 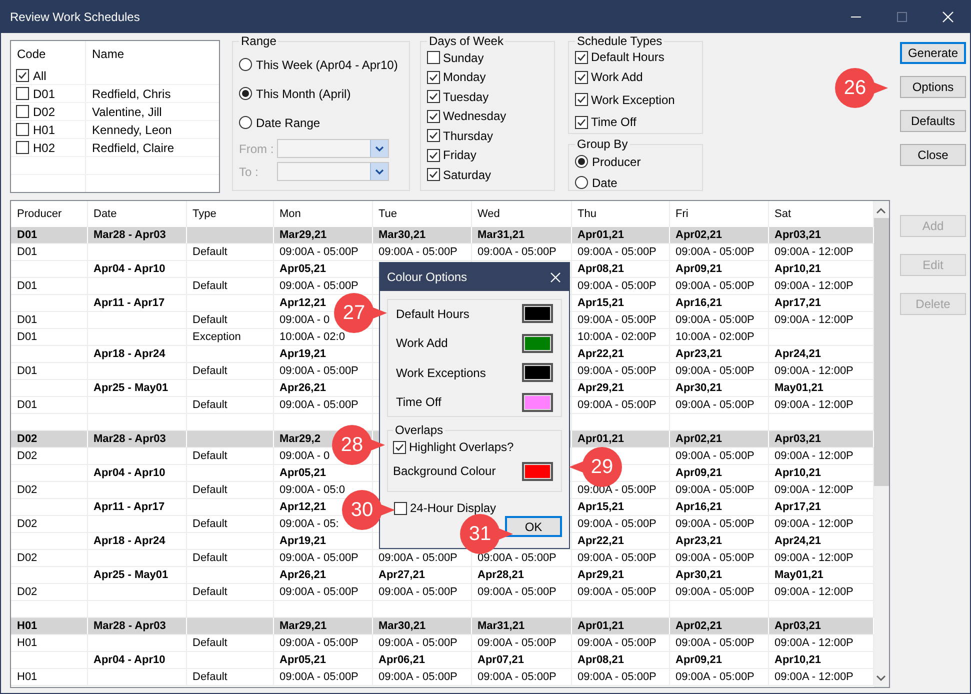 What do you see at coordinates (814, 558) in the screenshot?
I see `table-cell: 09:00A - 12:00P` at bounding box center [814, 558].